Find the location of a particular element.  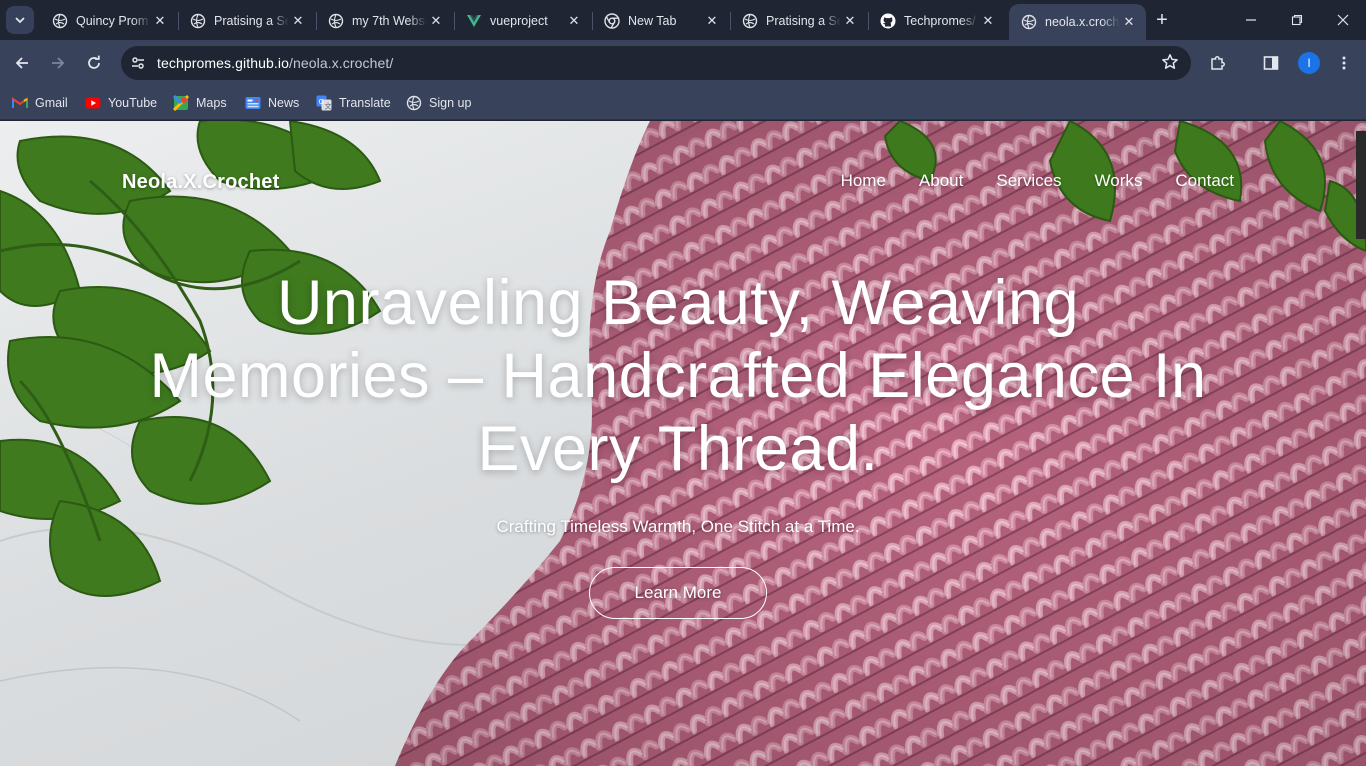

bookmark-label: Translate is located at coordinates (365, 103).